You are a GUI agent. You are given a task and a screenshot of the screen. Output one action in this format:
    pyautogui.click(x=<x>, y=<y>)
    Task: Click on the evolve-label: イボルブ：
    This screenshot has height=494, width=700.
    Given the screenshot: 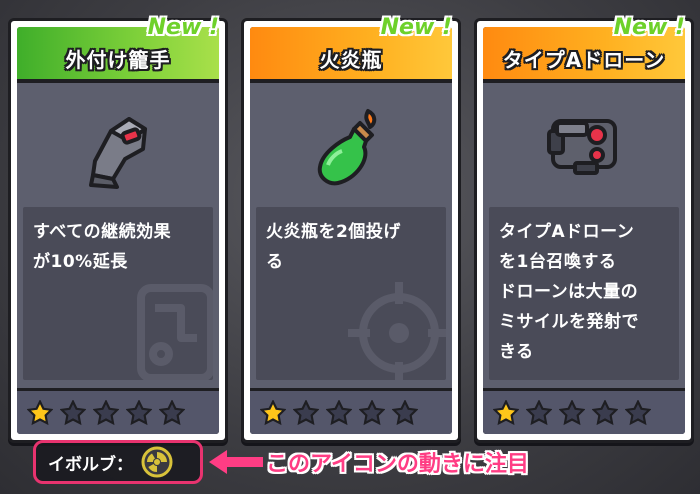 What is the action you would take?
    pyautogui.click(x=90, y=464)
    